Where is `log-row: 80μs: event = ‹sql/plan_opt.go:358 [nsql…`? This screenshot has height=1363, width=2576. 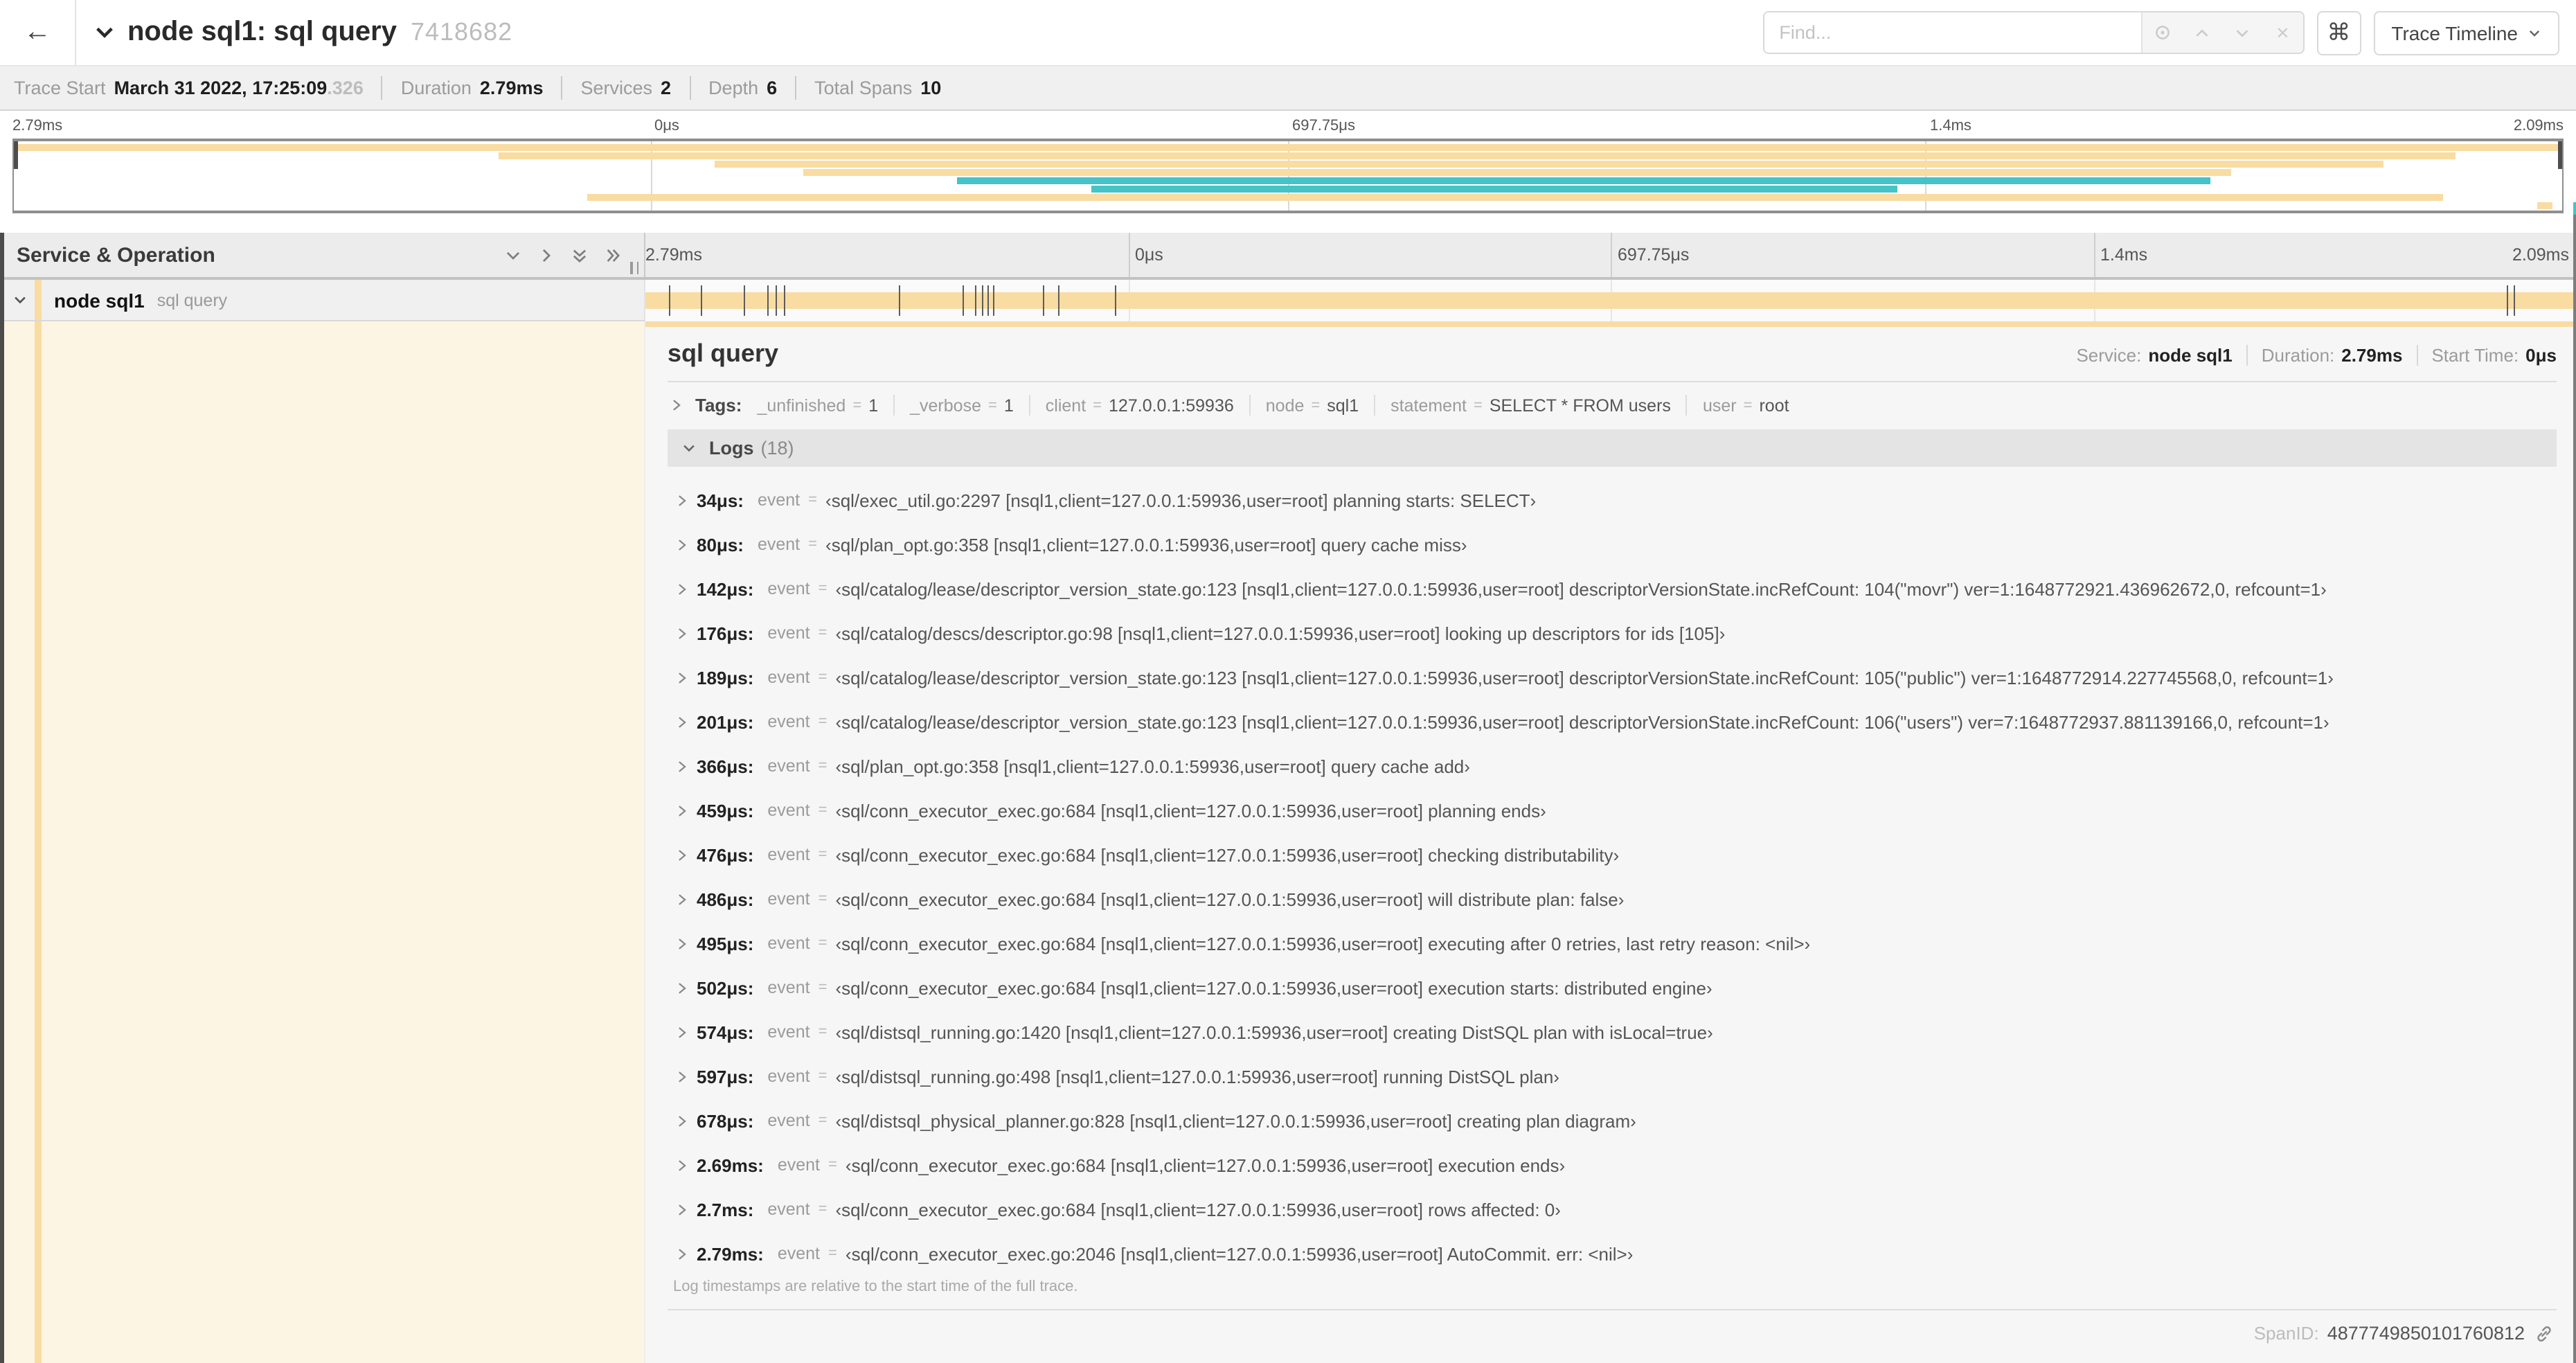
log-row: 80μs: event = ‹sql/plan_opt.go:358 [nsql… is located at coordinates (1616, 545).